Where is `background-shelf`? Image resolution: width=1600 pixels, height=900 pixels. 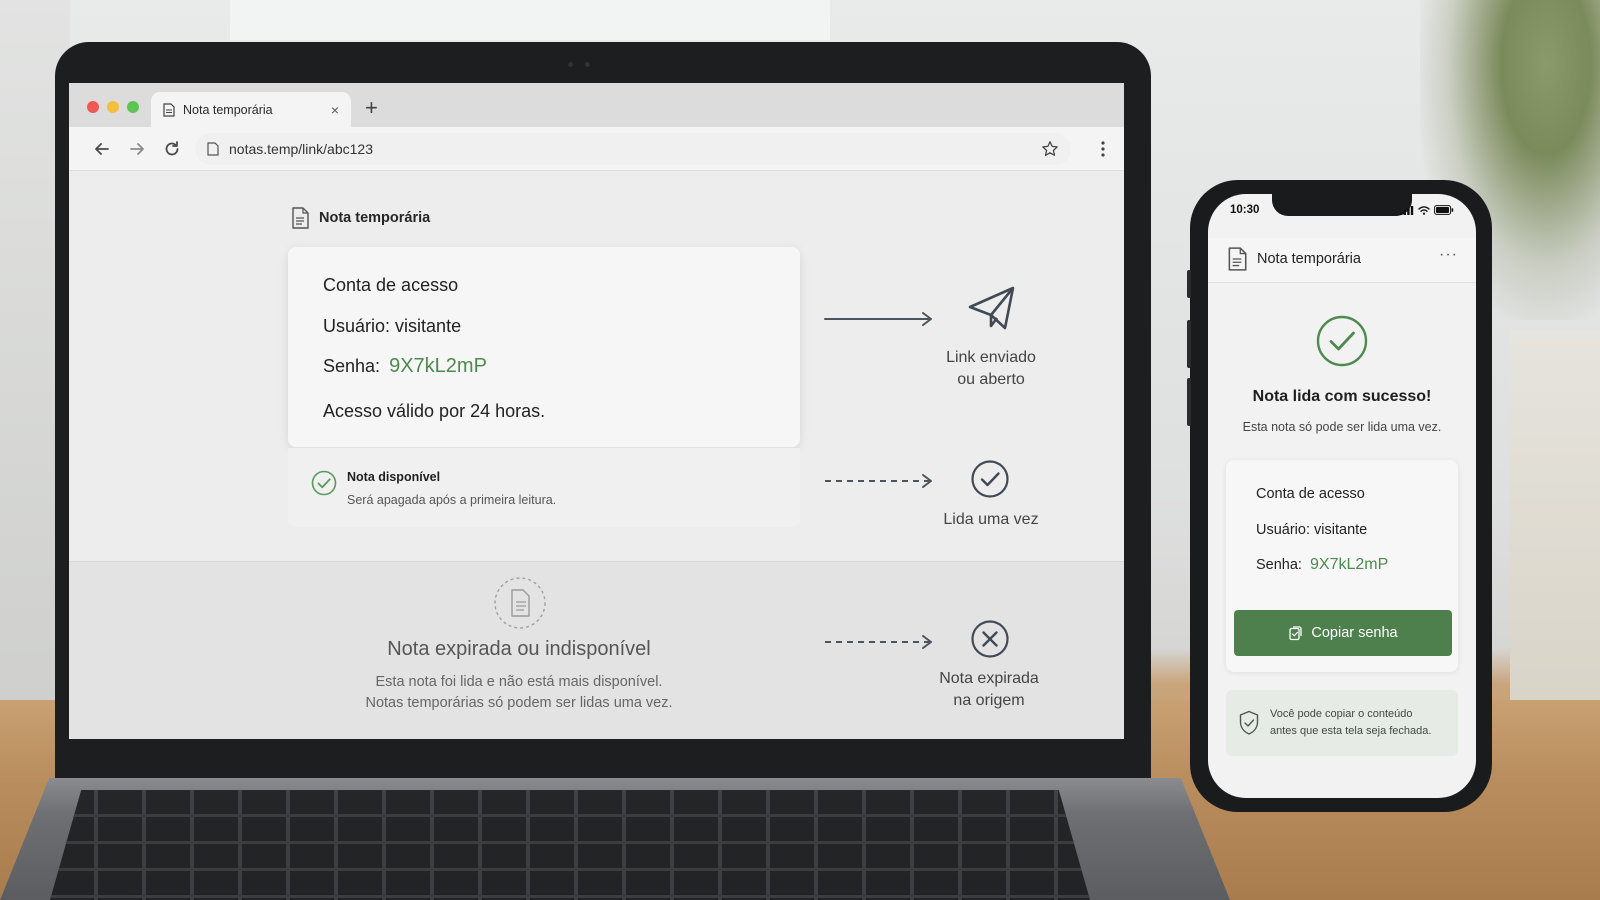
background-shelf is located at coordinates (1555, 515).